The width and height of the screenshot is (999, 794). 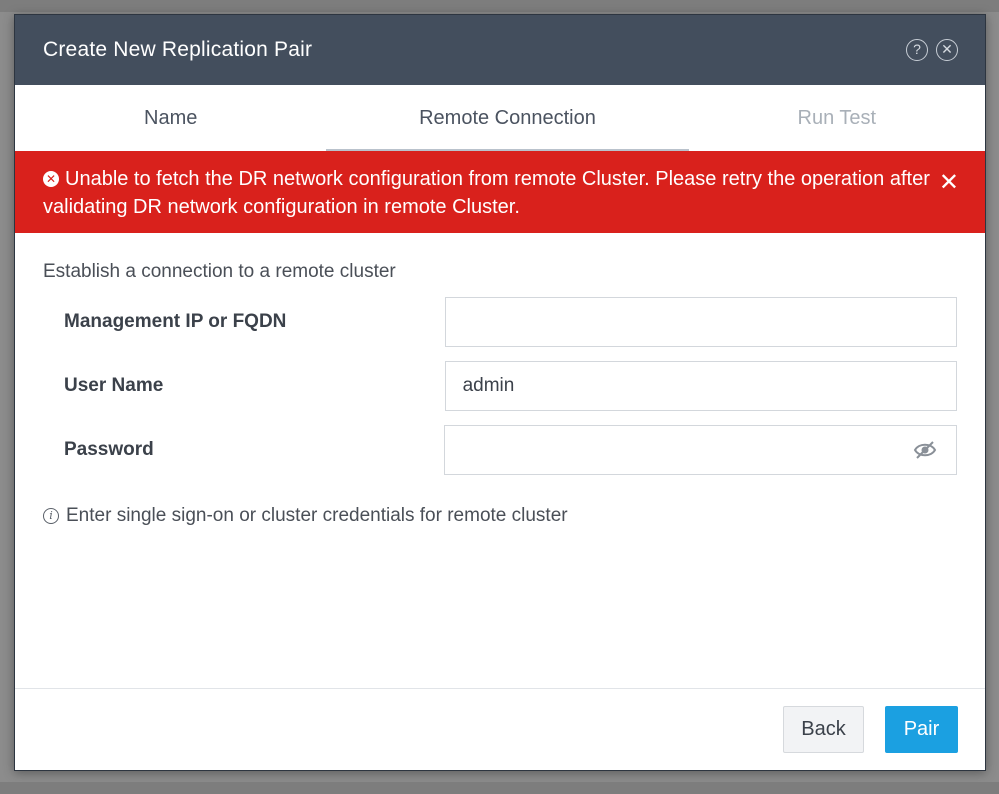 I want to click on tab-name-label: Name, so click(x=171, y=117).